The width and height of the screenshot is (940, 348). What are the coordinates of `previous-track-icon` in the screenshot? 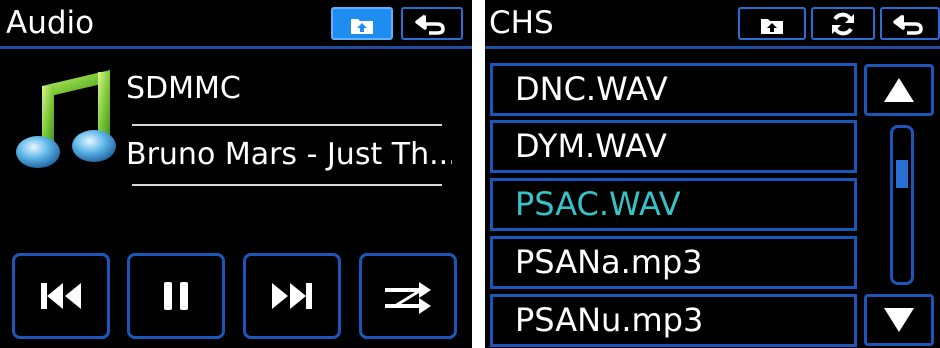 It's located at (61, 296).